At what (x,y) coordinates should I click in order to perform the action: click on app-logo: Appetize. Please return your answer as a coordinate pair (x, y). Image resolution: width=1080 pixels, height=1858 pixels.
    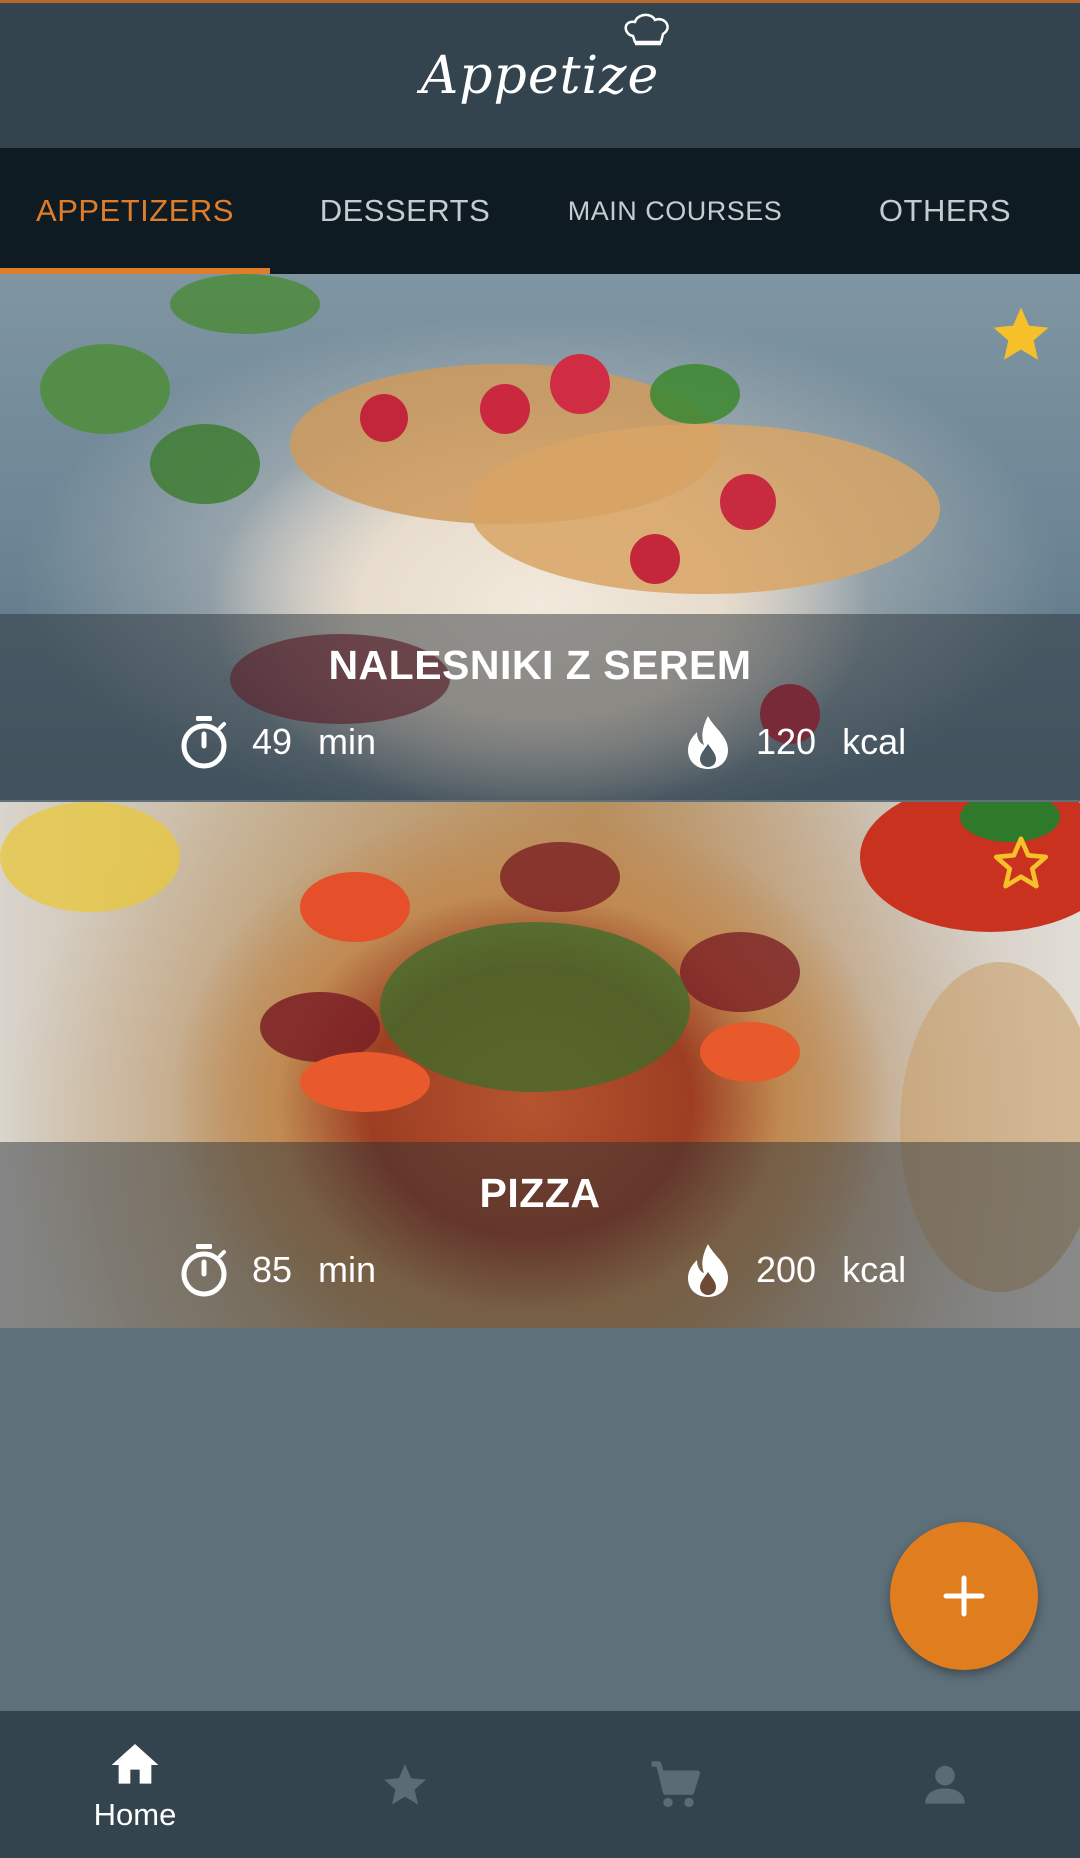
    Looking at the image, I should click on (545, 59).